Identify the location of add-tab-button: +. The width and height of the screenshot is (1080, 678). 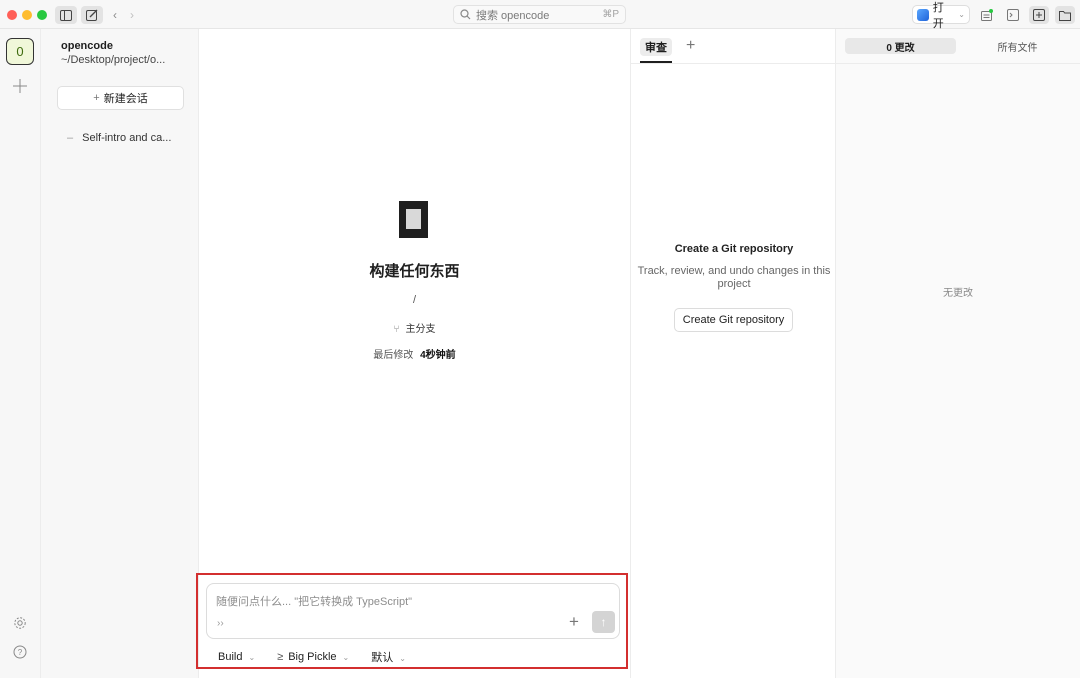
(690, 46).